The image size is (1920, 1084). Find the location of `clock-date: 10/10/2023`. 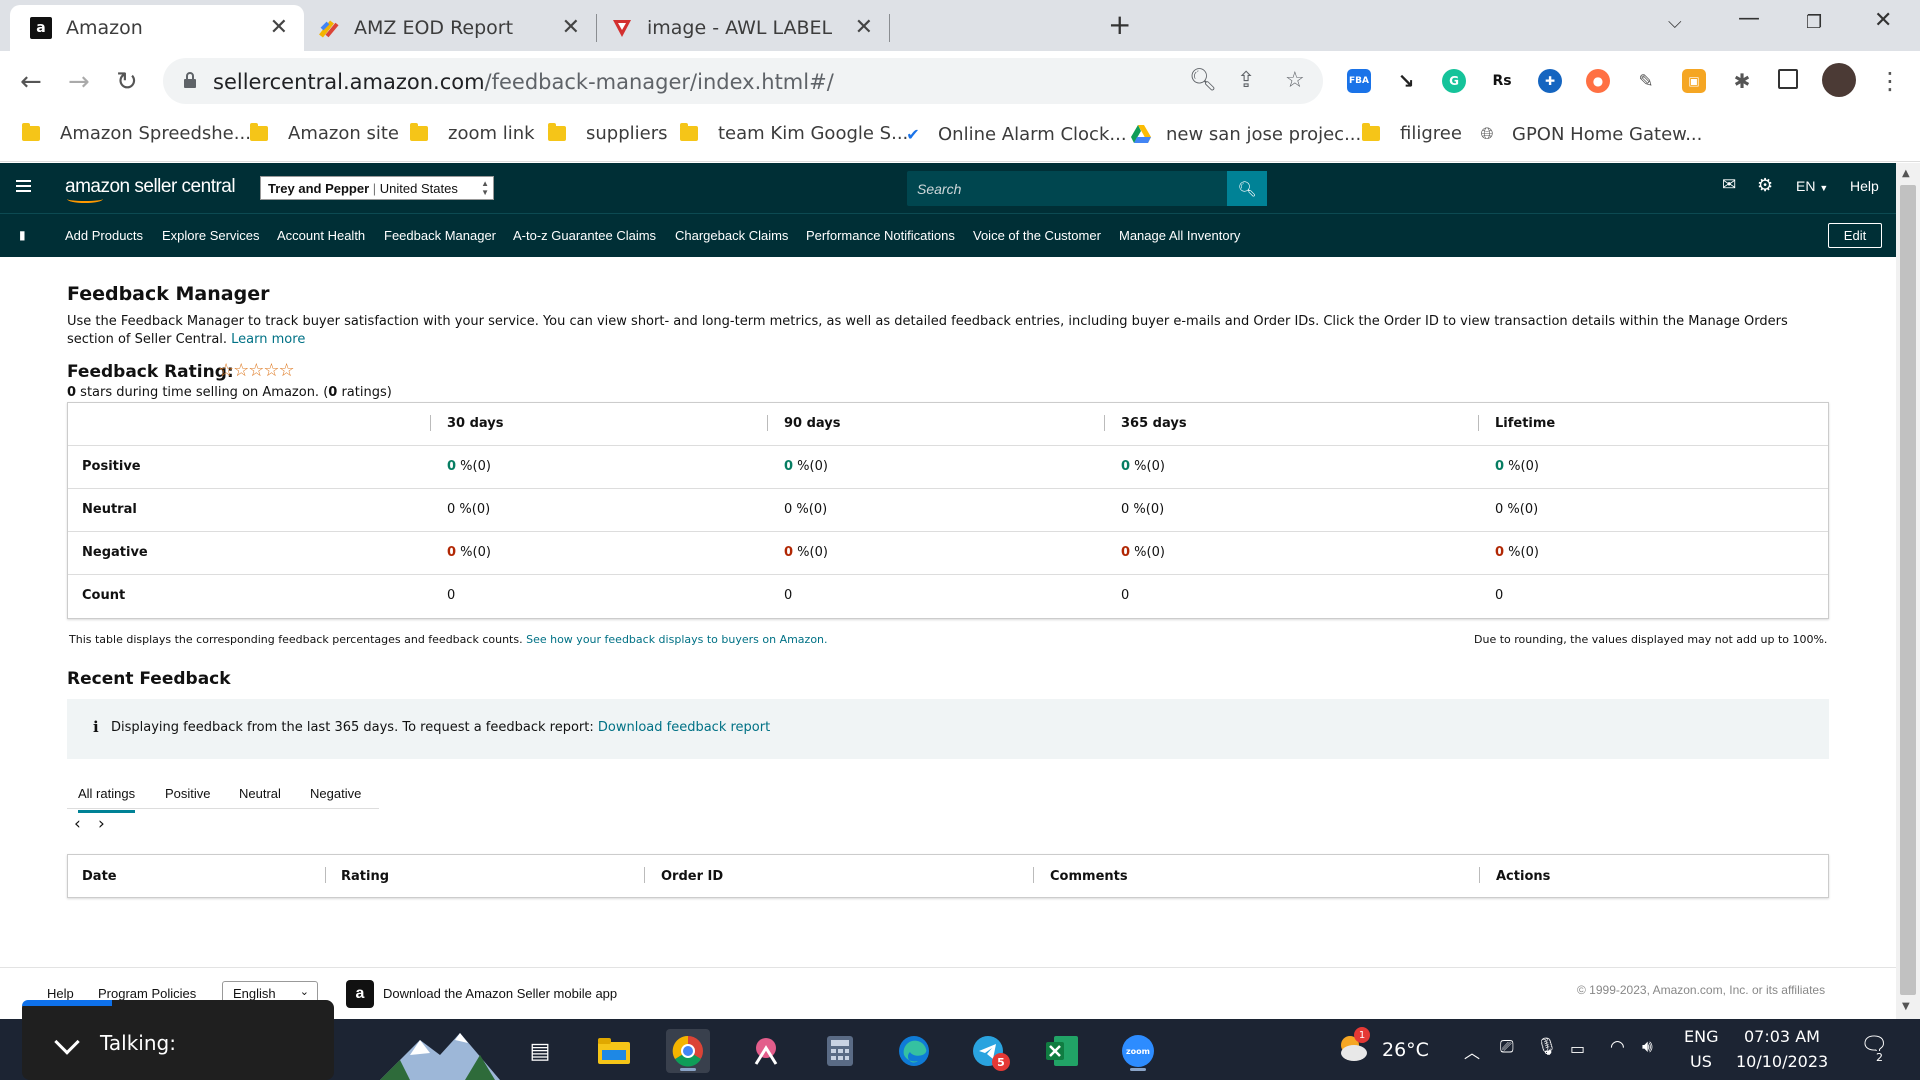

clock-date: 10/10/2023 is located at coordinates (1782, 1061).